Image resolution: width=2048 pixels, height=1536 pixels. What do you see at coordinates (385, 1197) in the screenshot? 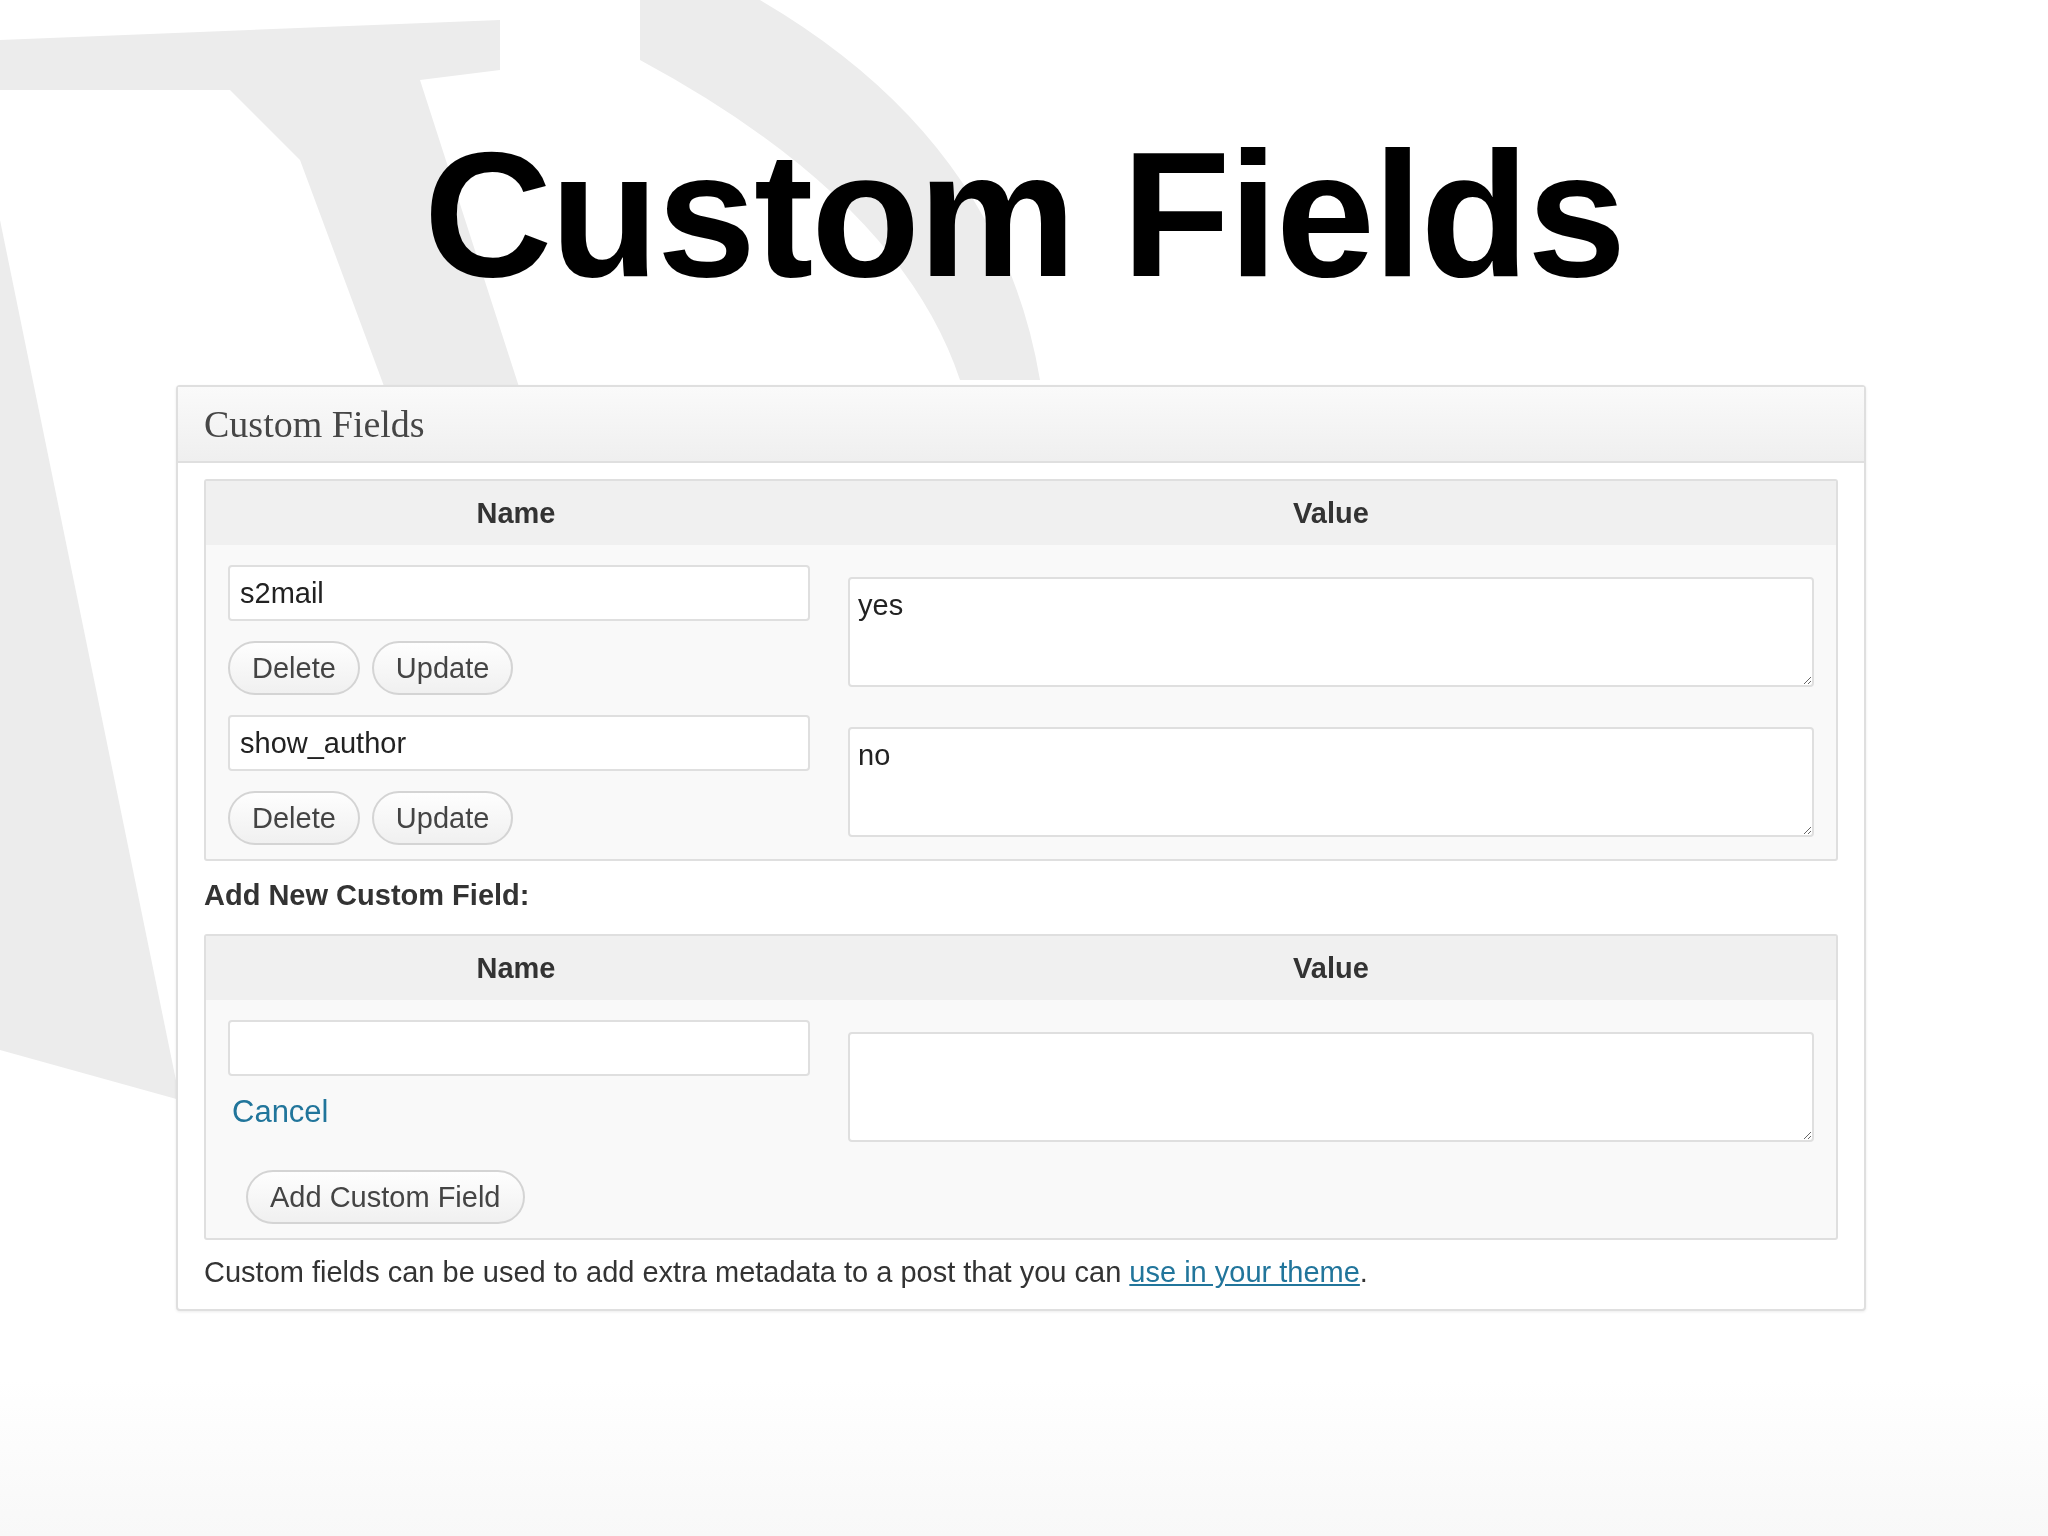
I see `add-custom-field-button: Add Custom Field` at bounding box center [385, 1197].